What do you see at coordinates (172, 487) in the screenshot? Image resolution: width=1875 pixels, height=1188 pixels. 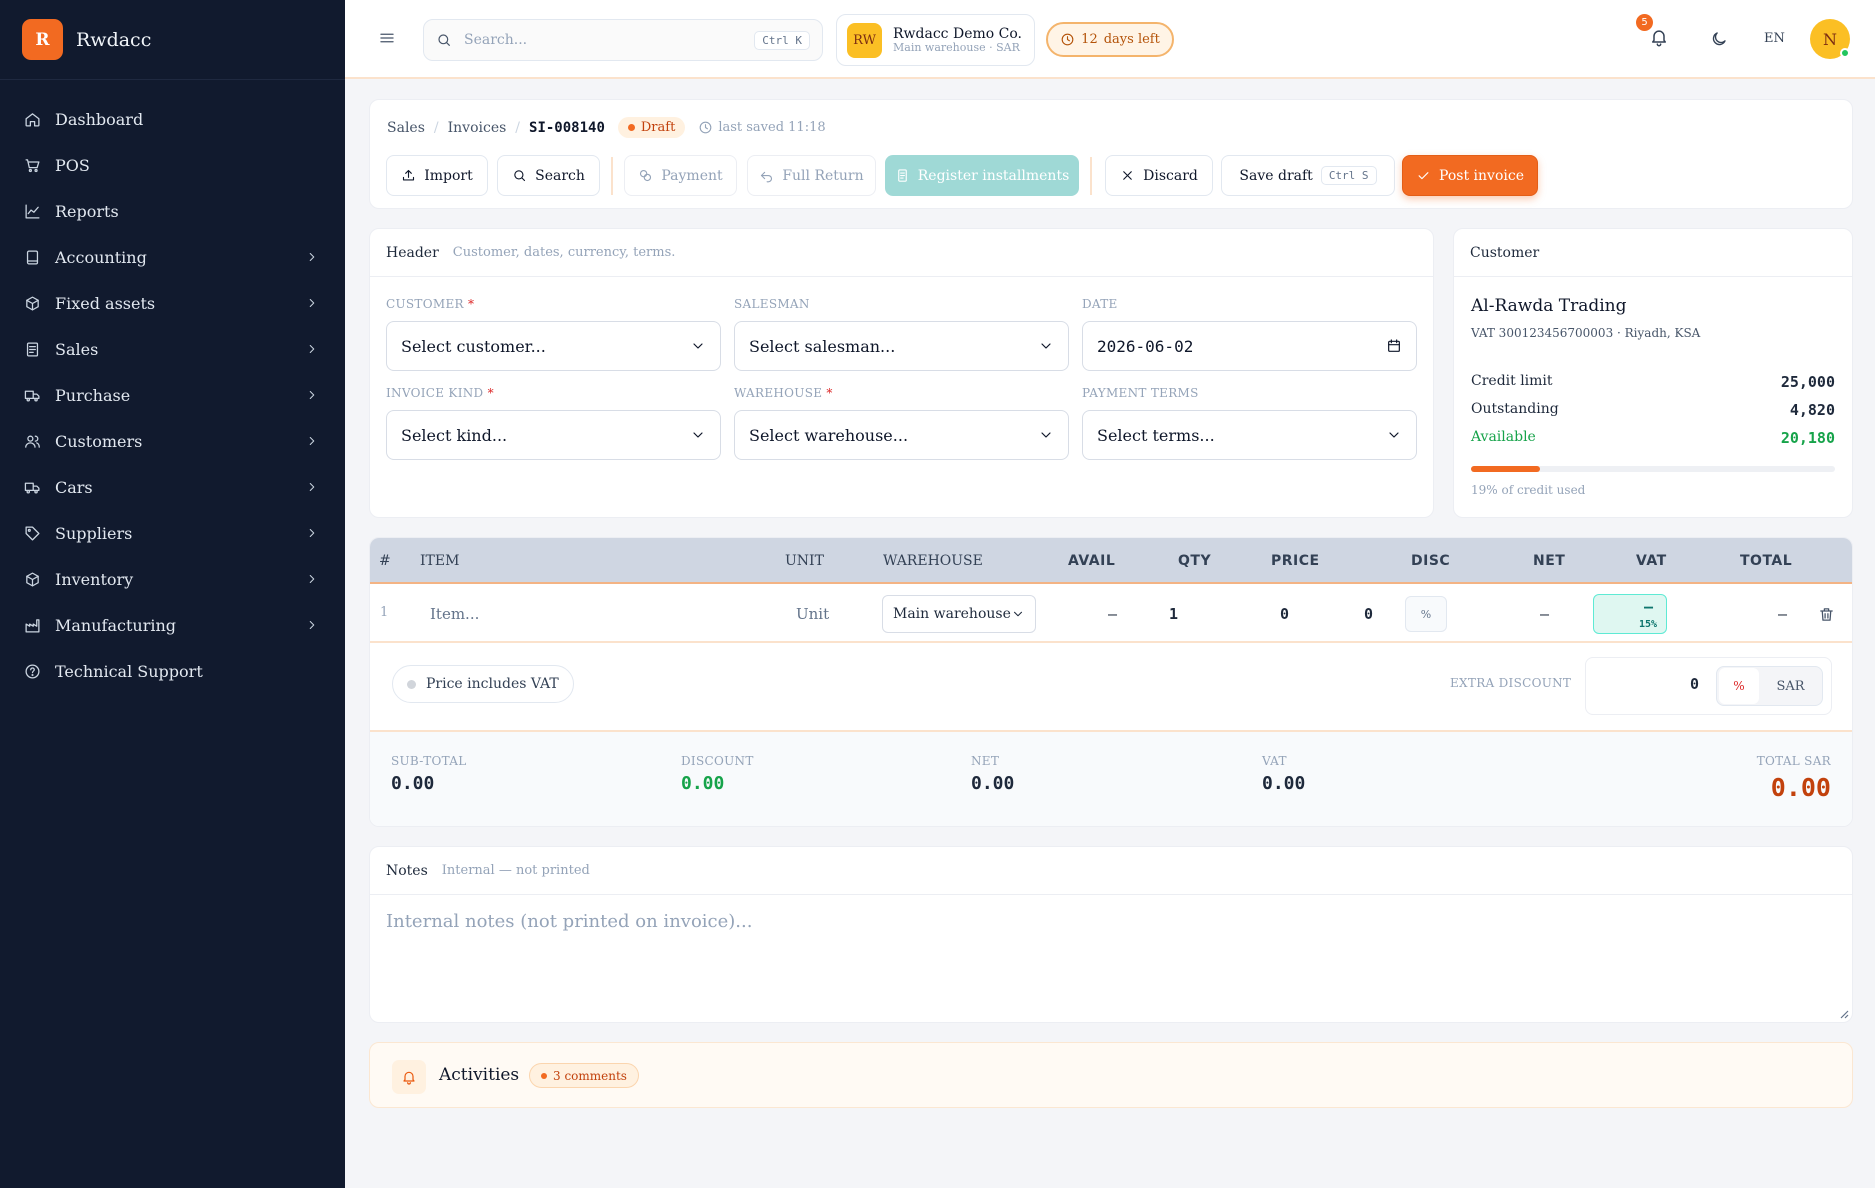 I see `sidebar-item-cars: Cars` at bounding box center [172, 487].